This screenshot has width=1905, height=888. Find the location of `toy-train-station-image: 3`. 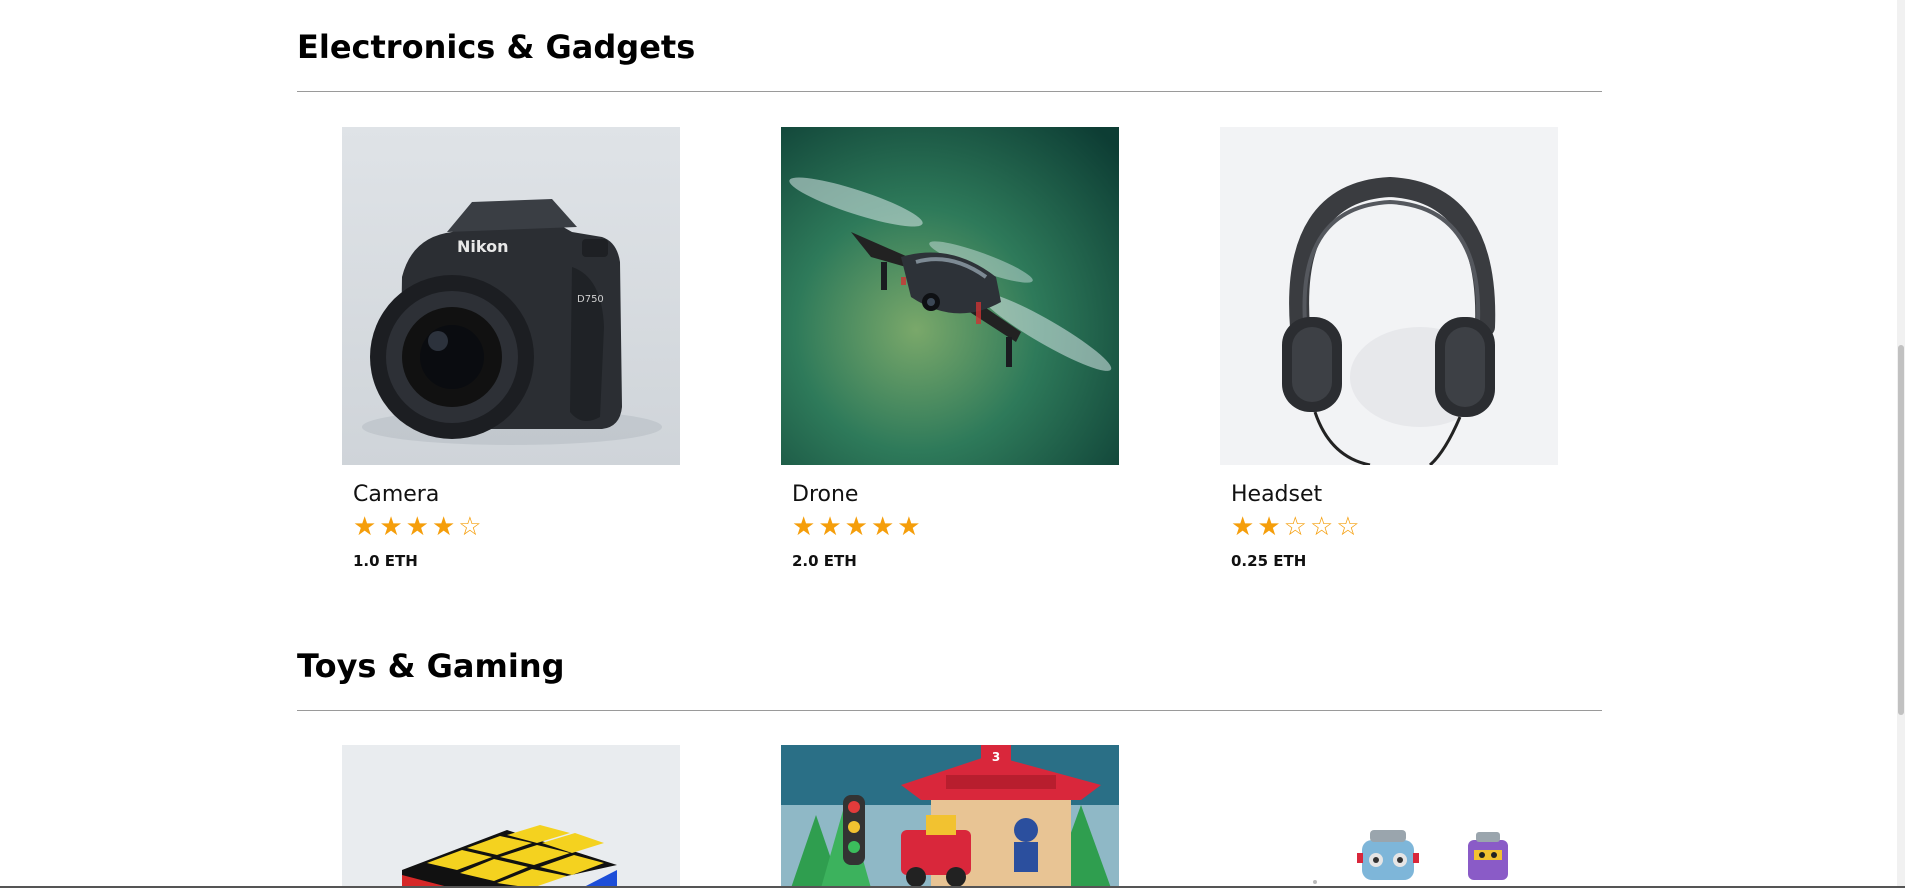

toy-train-station-image: 3 is located at coordinates (950, 816).